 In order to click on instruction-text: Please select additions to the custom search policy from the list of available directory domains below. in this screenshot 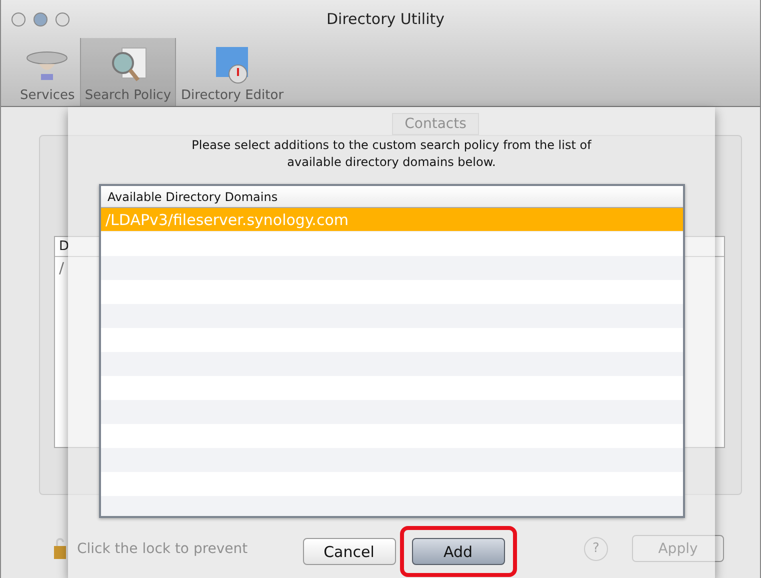, I will do `click(391, 154)`.